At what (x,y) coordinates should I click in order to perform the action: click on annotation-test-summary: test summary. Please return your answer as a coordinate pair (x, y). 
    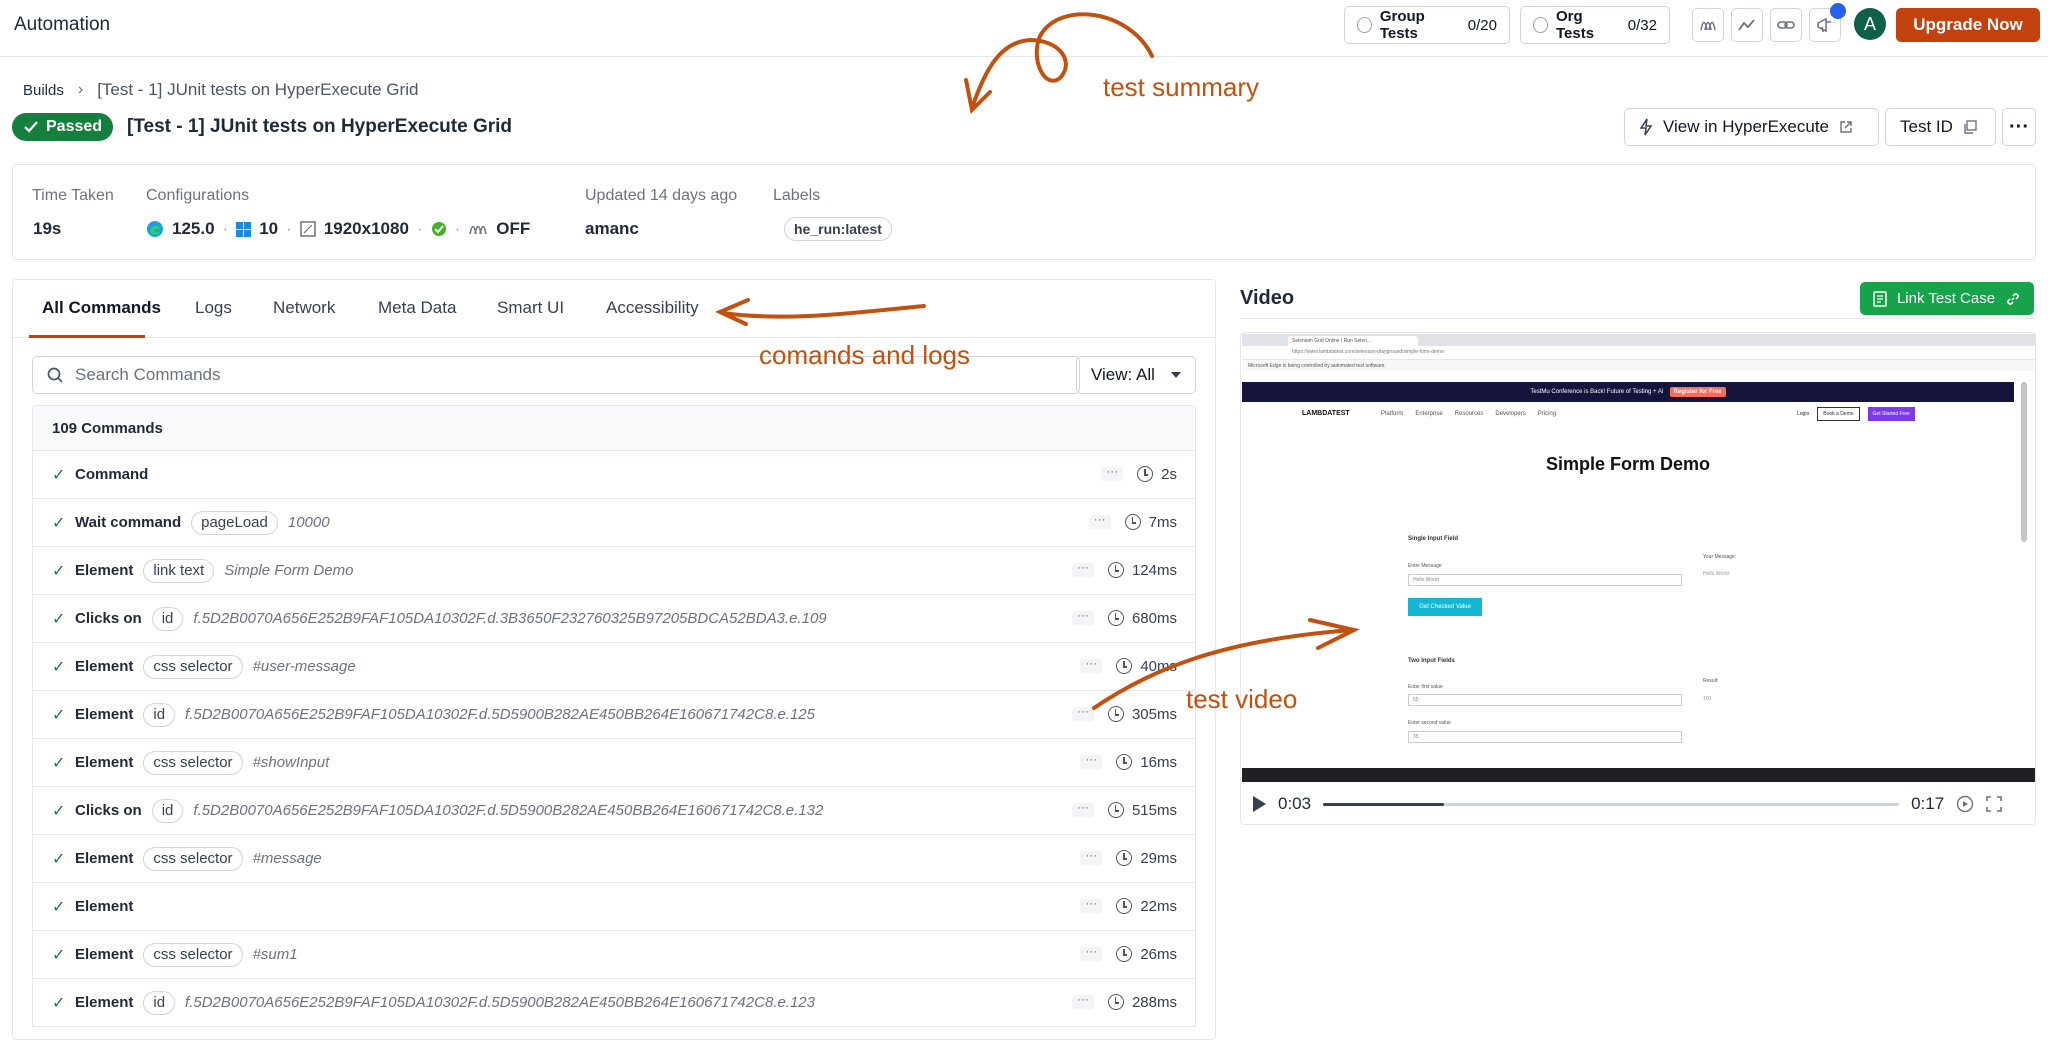
    Looking at the image, I should click on (1181, 87).